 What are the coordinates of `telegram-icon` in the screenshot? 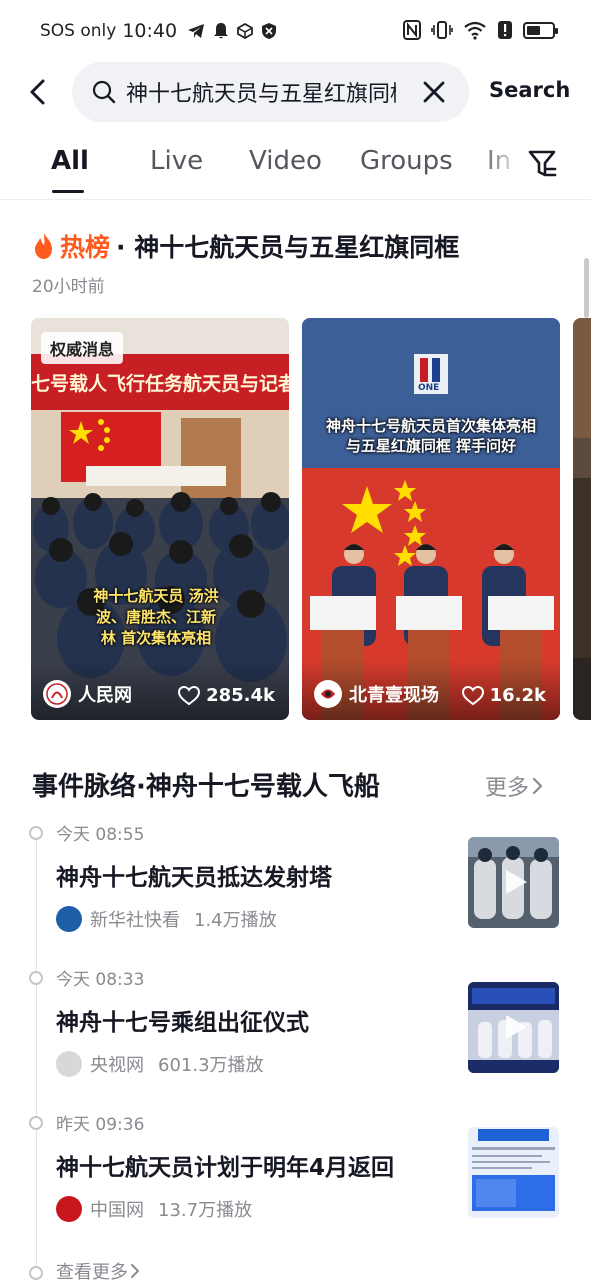 It's located at (196, 31).